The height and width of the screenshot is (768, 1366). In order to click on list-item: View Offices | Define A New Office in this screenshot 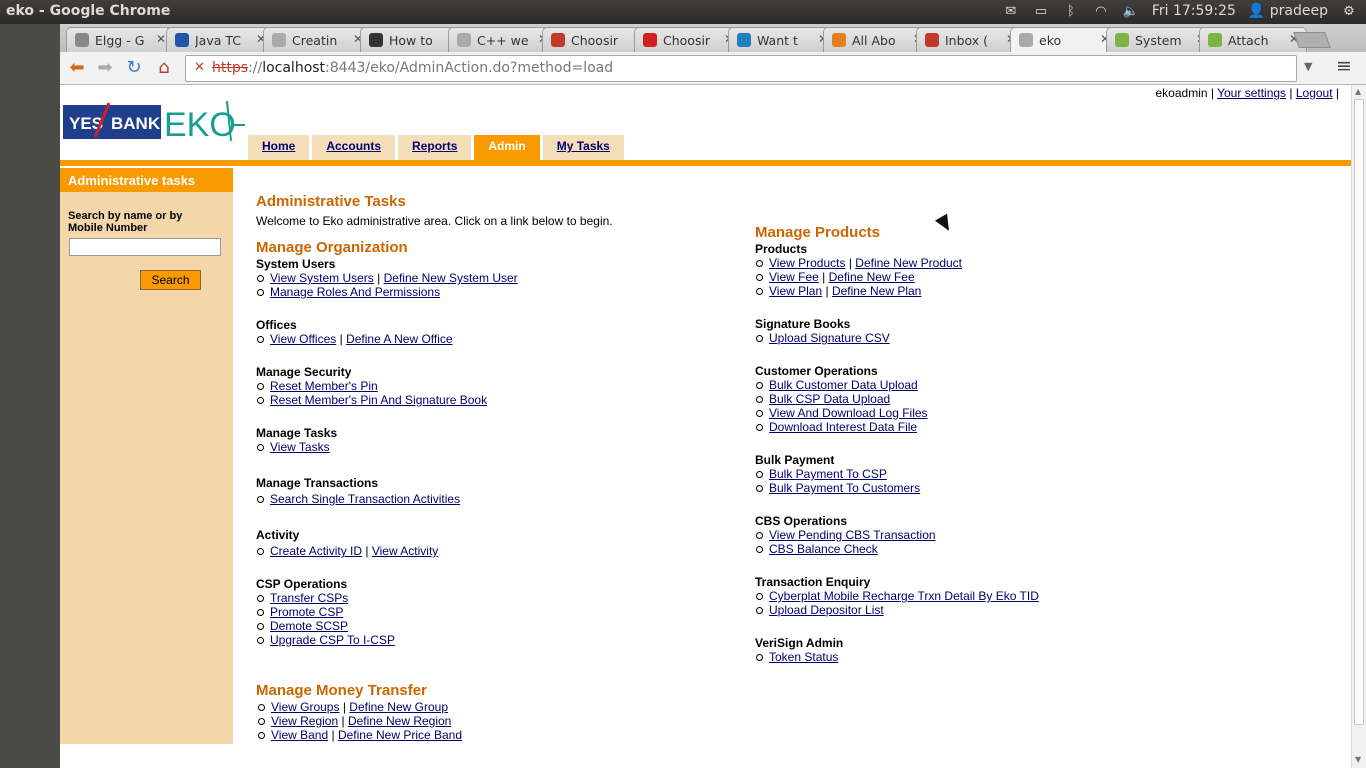, I will do `click(354, 339)`.